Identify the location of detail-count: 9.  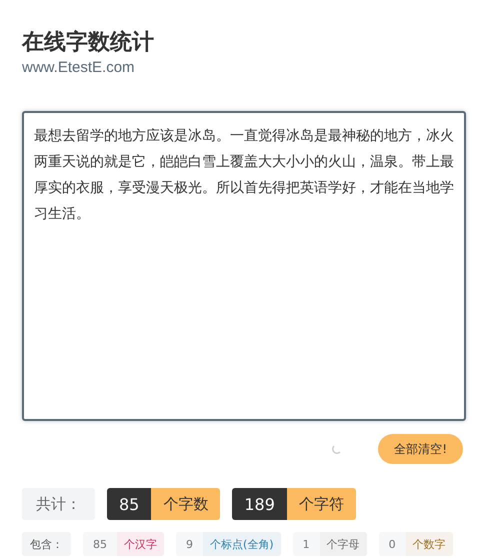
(189, 544).